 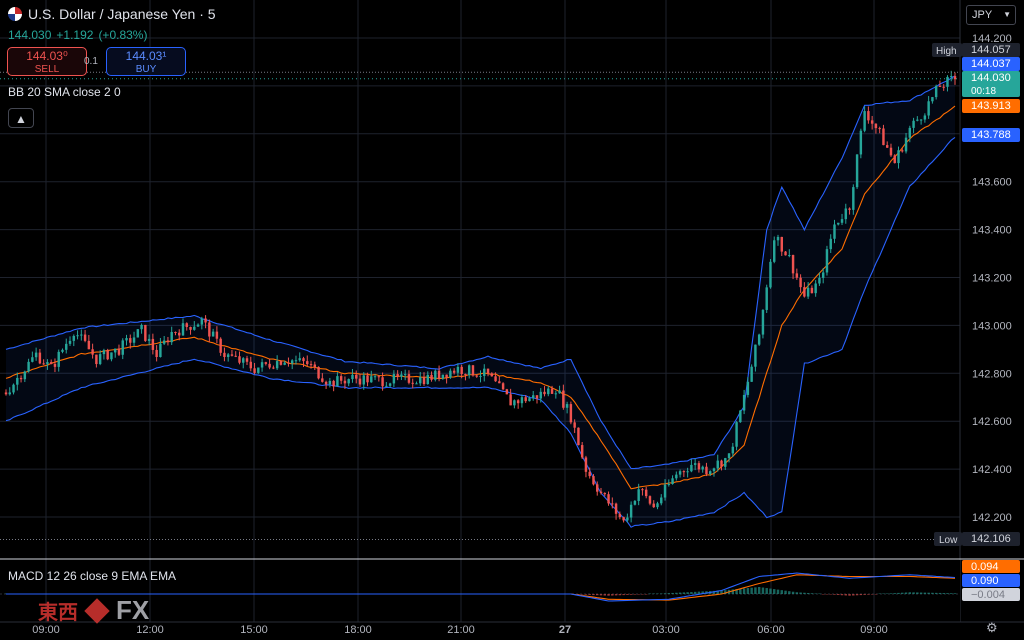 What do you see at coordinates (771, 630) in the screenshot?
I see `x-tick-label: 06:00` at bounding box center [771, 630].